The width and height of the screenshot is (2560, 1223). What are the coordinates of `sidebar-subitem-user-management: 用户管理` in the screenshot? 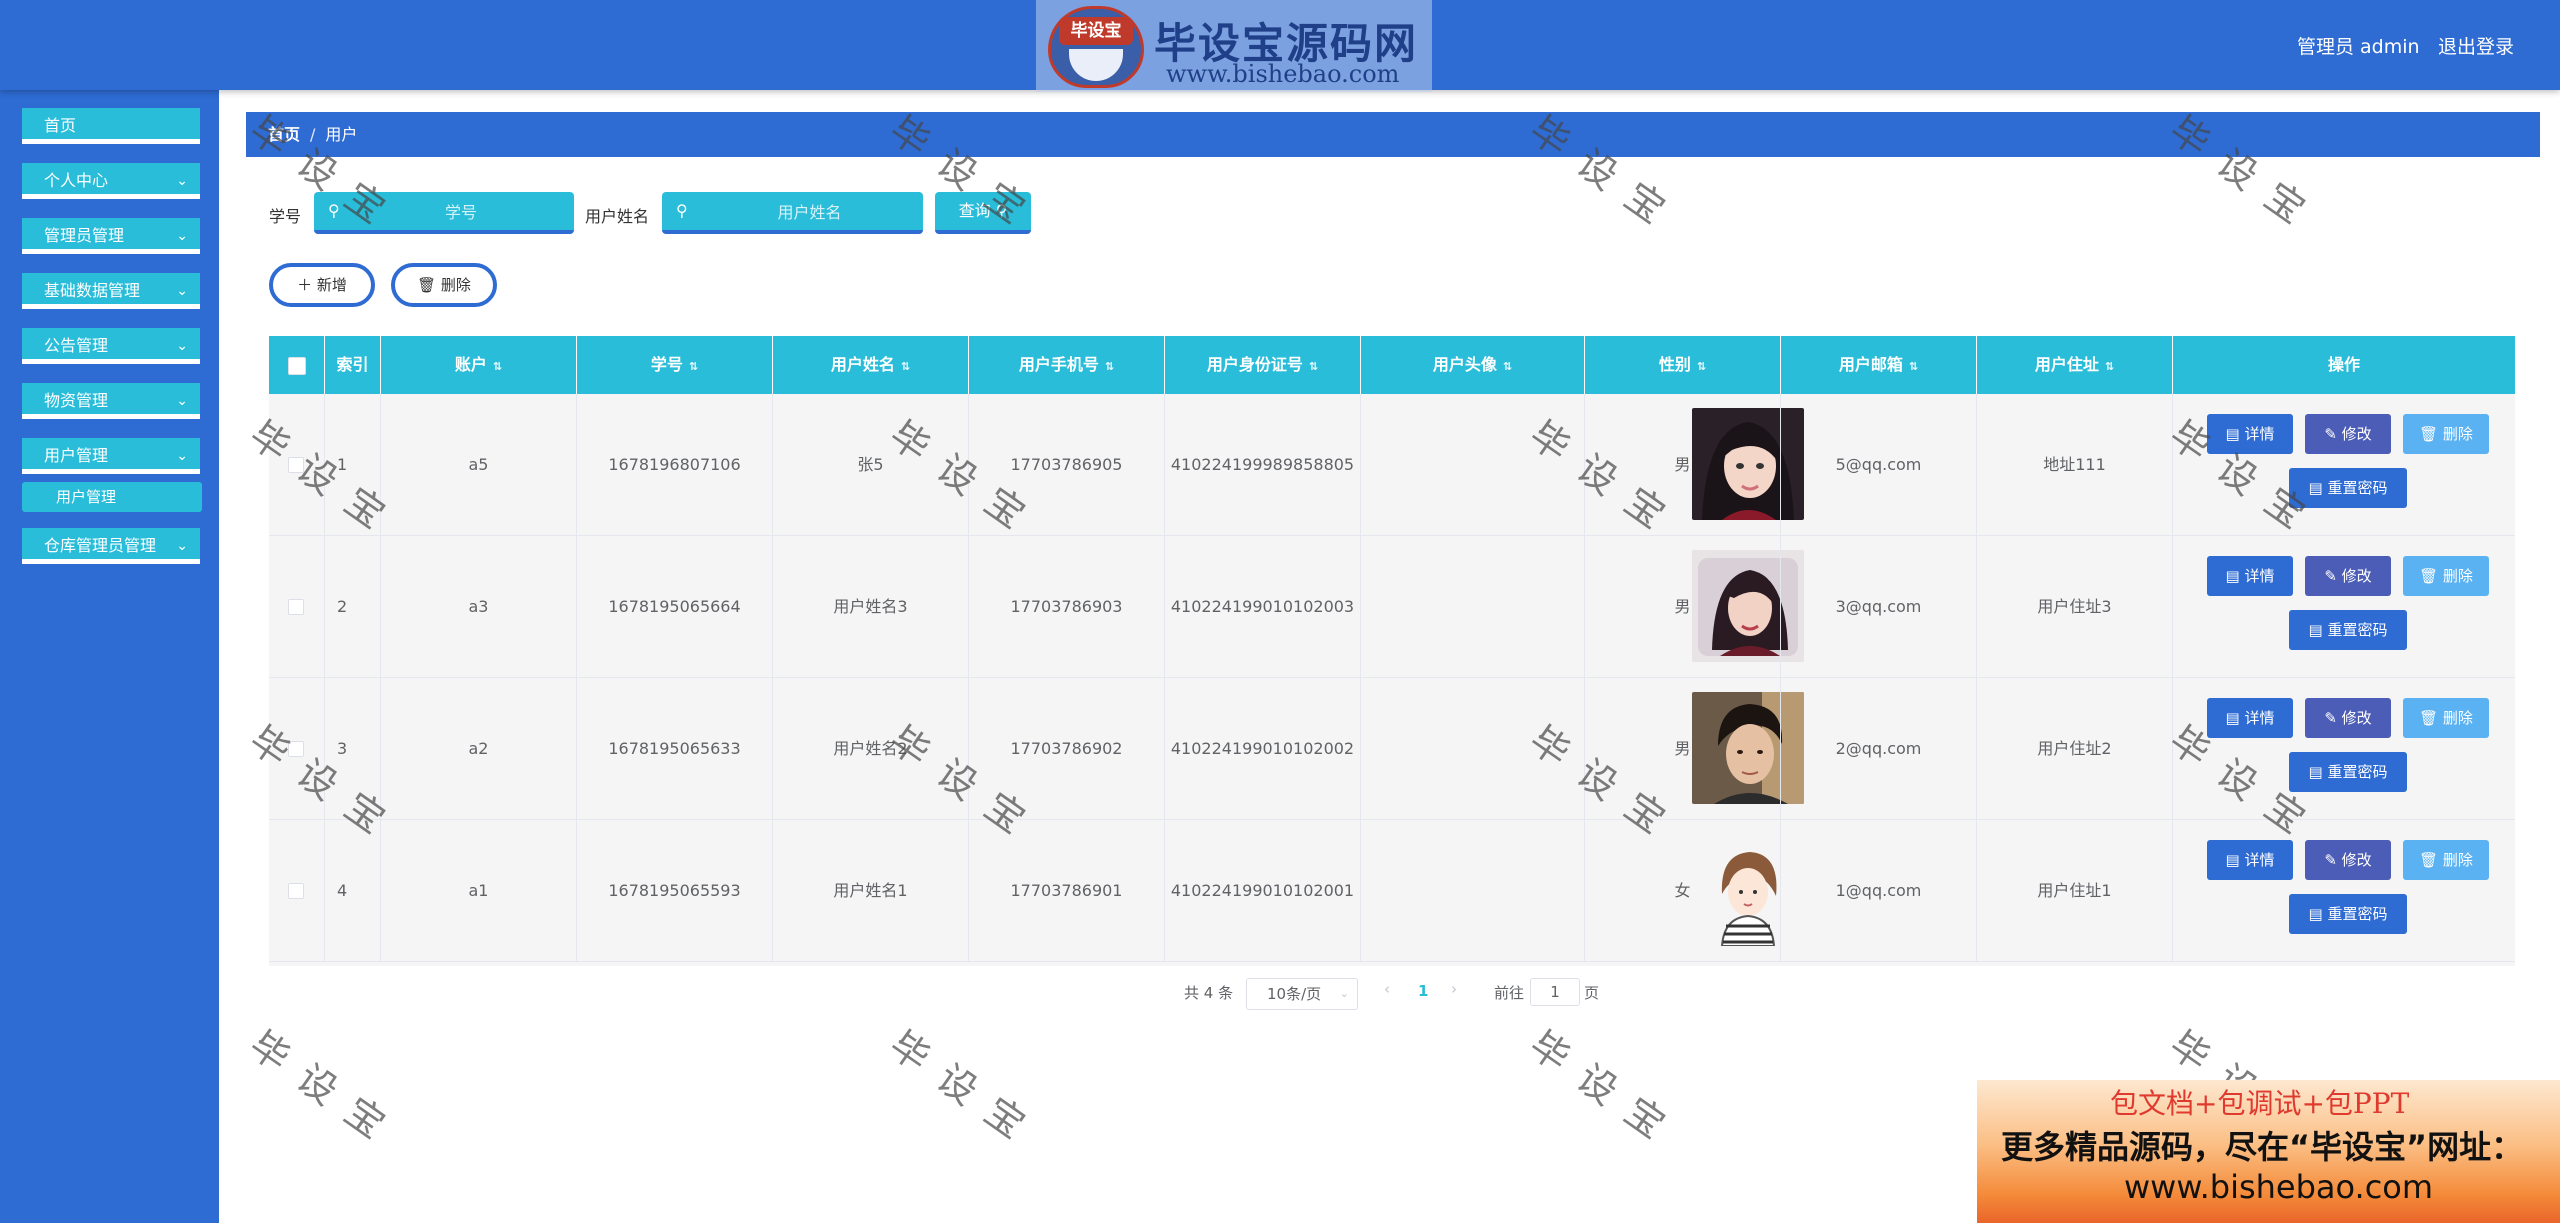 It's located at (112, 497).